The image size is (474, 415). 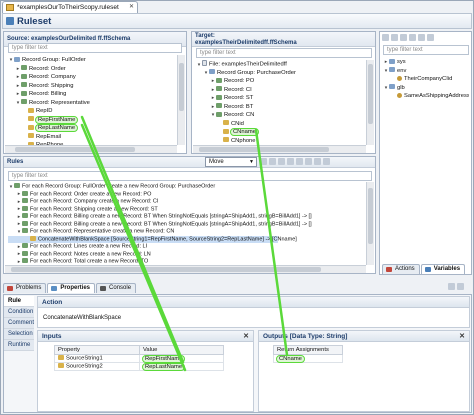 What do you see at coordinates (92, 86) in the screenshot?
I see `source-item-record-shipping: ▸ Record: Shipping` at bounding box center [92, 86].